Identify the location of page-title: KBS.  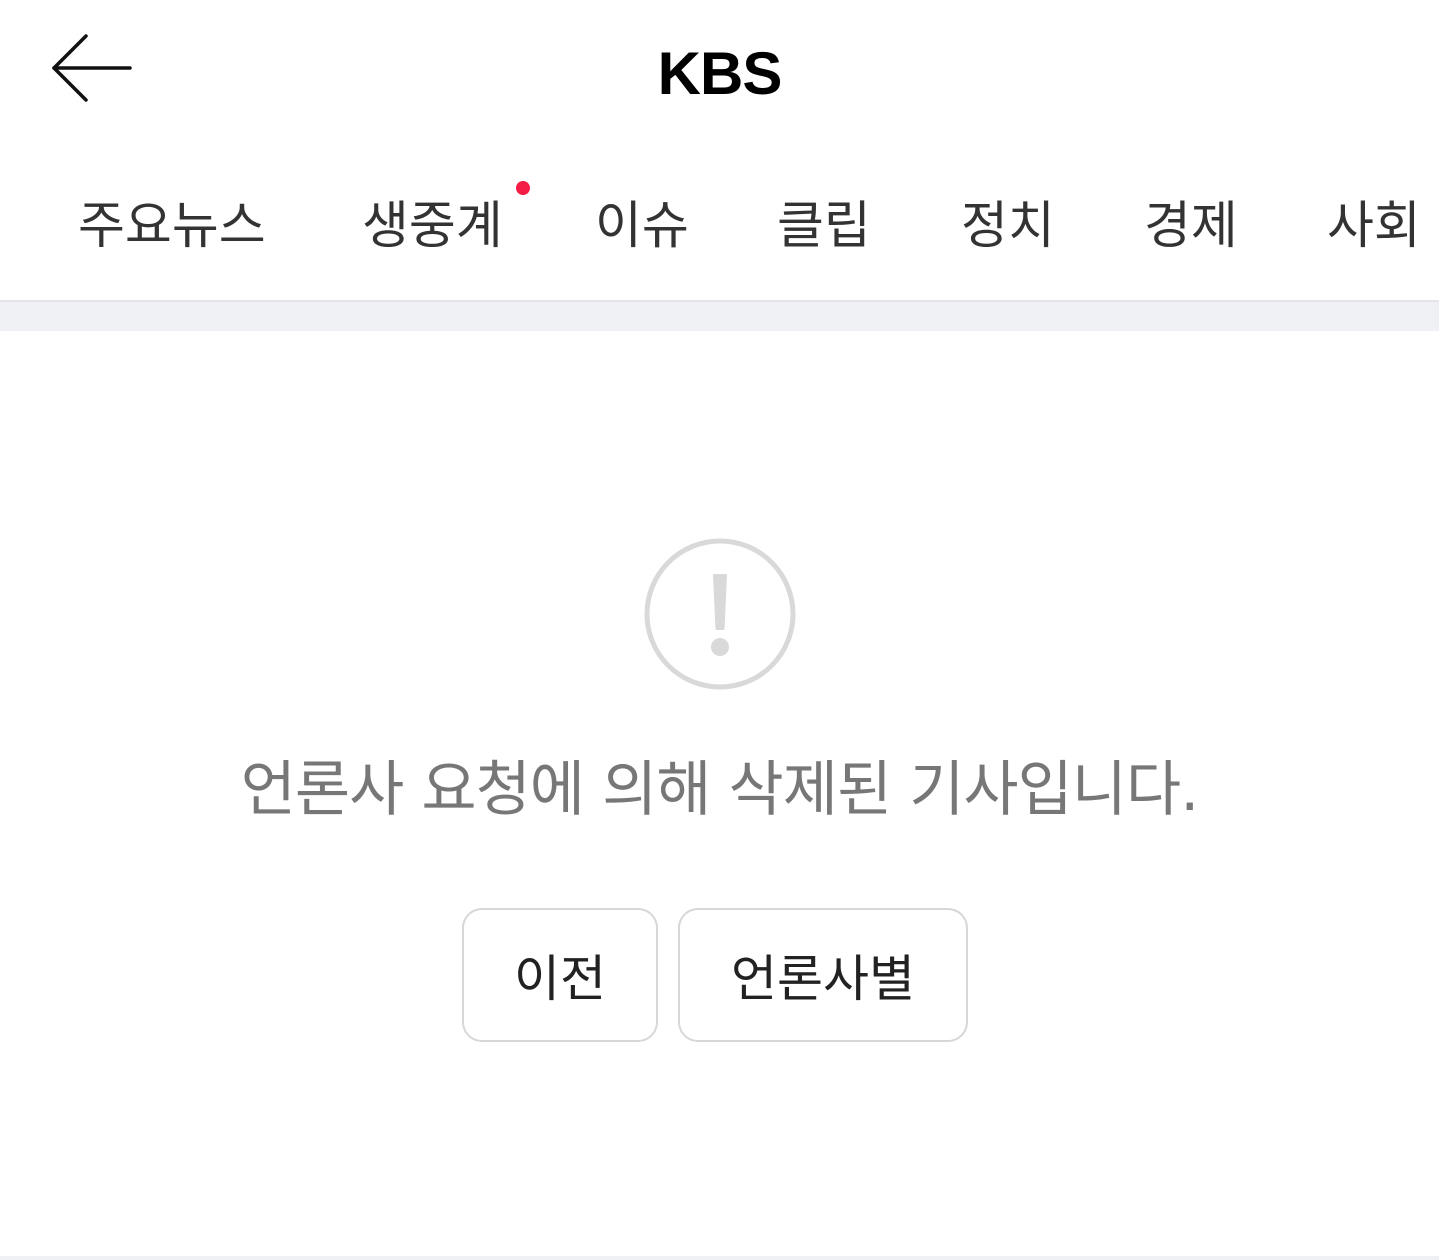
(720, 73).